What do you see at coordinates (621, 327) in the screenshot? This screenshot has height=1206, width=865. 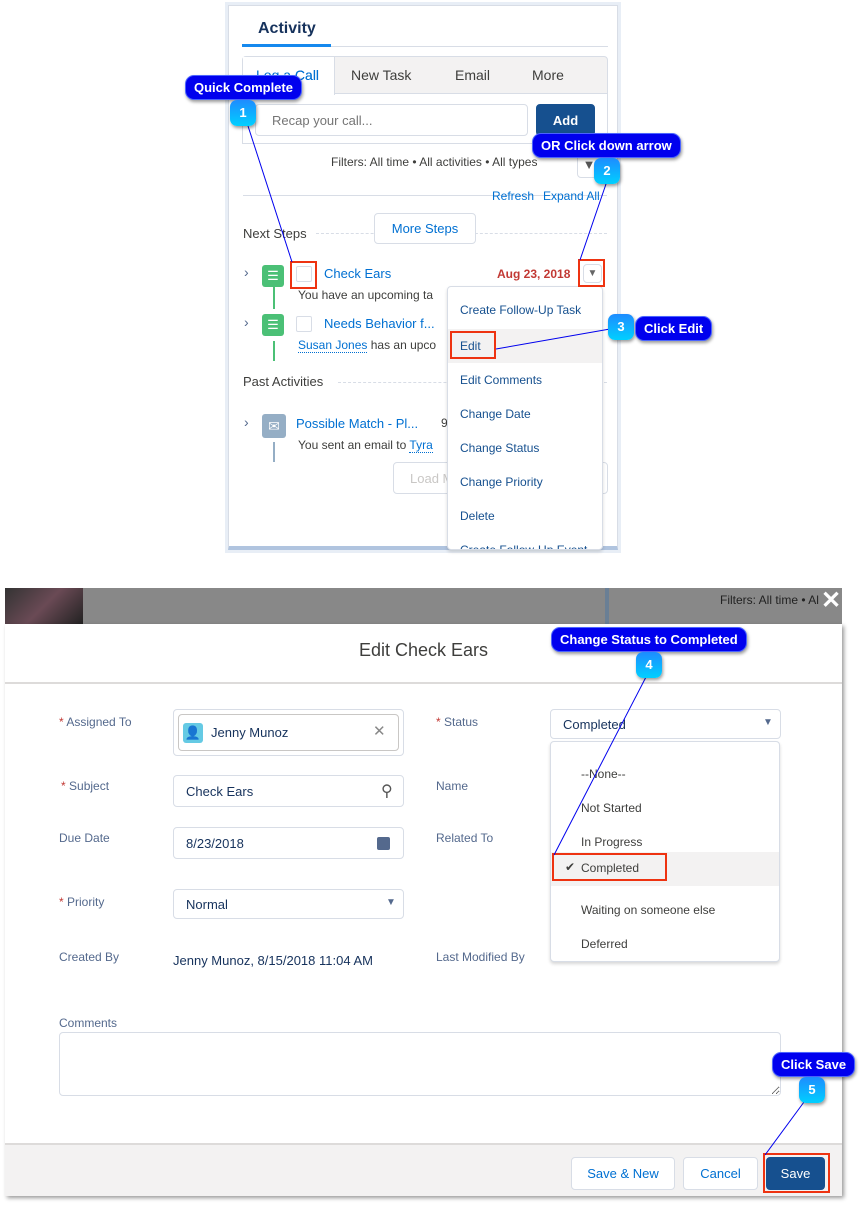 I see `callout-number-3: 3` at bounding box center [621, 327].